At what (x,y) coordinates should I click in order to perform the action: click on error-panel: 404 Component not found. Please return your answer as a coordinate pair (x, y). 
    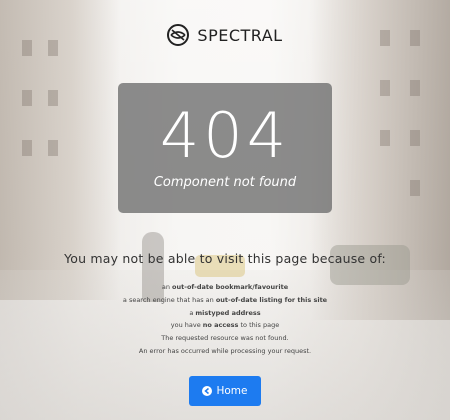
    Looking at the image, I should click on (225, 148).